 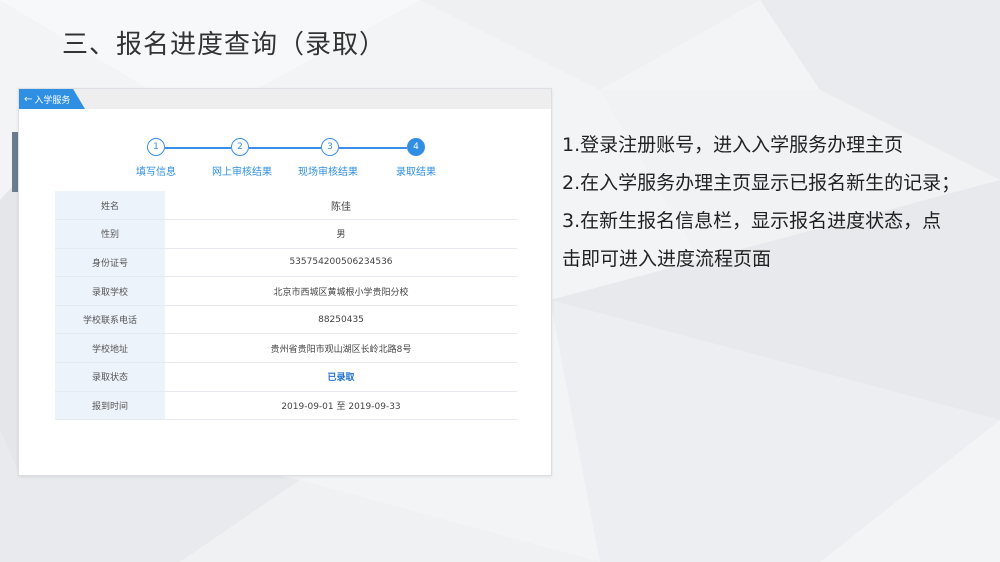 What do you see at coordinates (110, 377) in the screenshot?
I see `row-key: 录取状态` at bounding box center [110, 377].